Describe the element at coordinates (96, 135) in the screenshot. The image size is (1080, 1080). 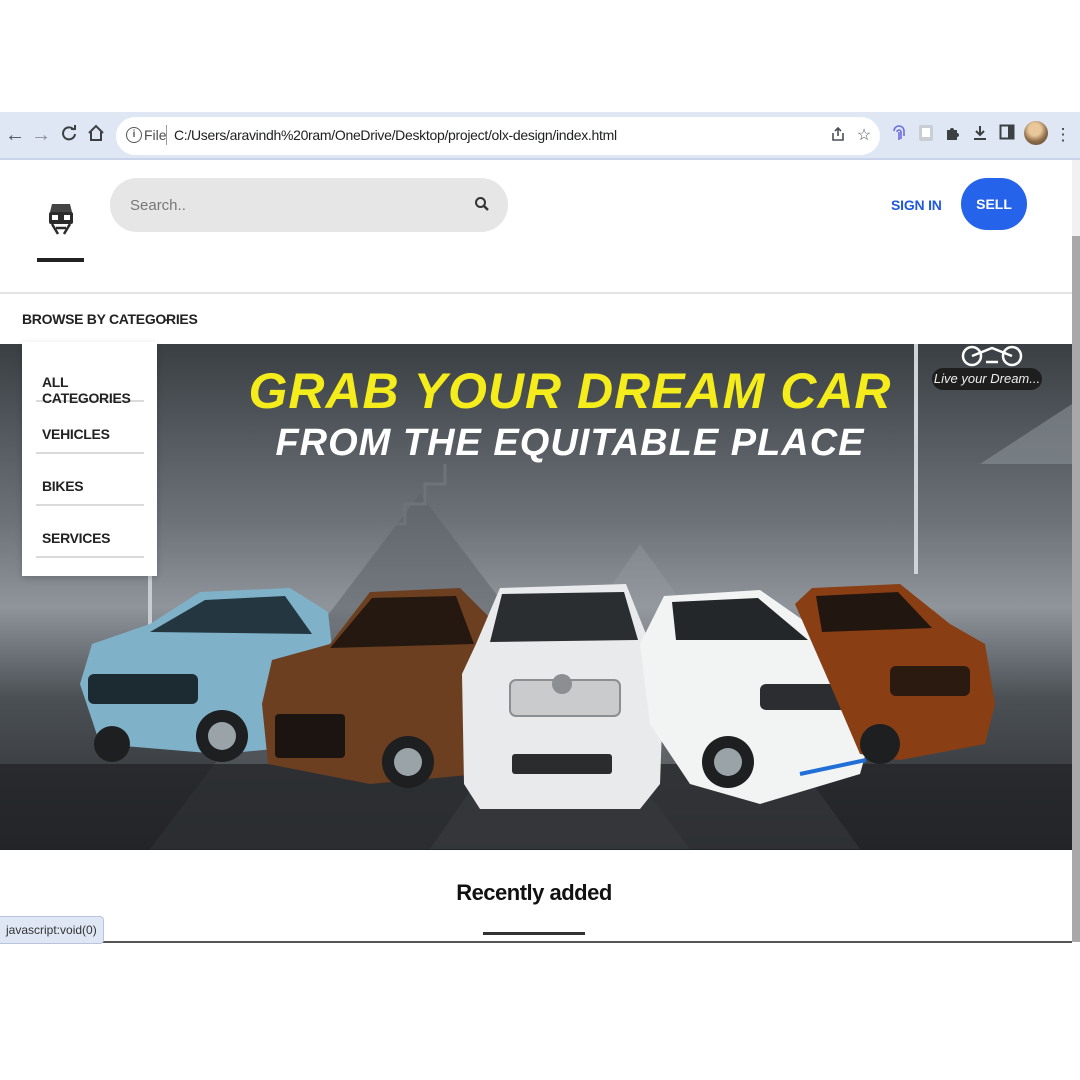
I see `home-icon` at that location.